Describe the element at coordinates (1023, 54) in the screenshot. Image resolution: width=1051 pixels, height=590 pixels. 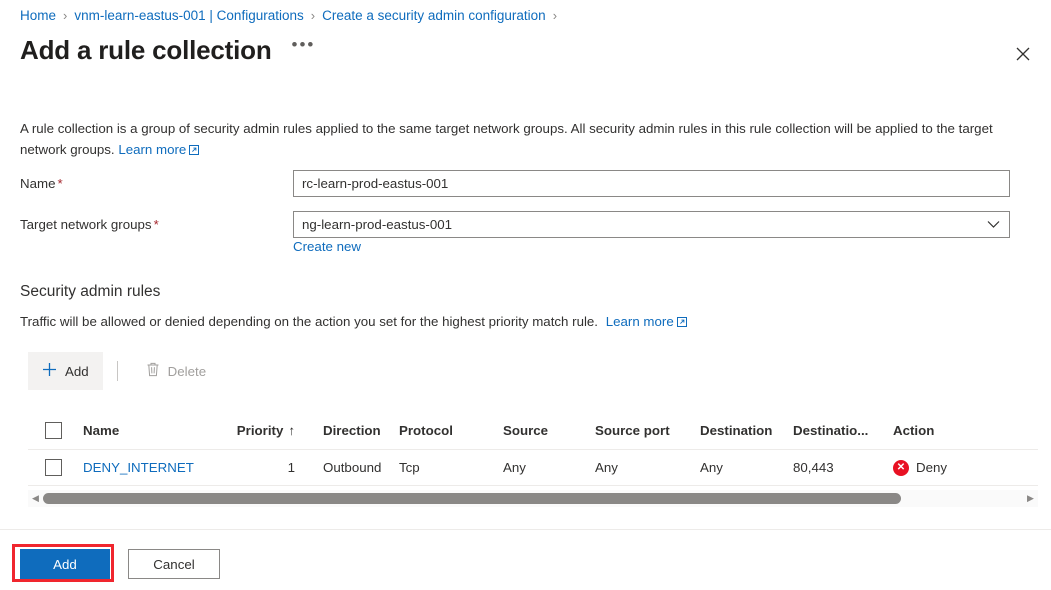
I see `close-icon` at that location.